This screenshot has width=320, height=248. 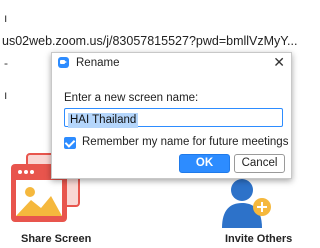 What do you see at coordinates (259, 163) in the screenshot?
I see `cancel-button: Cancel` at bounding box center [259, 163].